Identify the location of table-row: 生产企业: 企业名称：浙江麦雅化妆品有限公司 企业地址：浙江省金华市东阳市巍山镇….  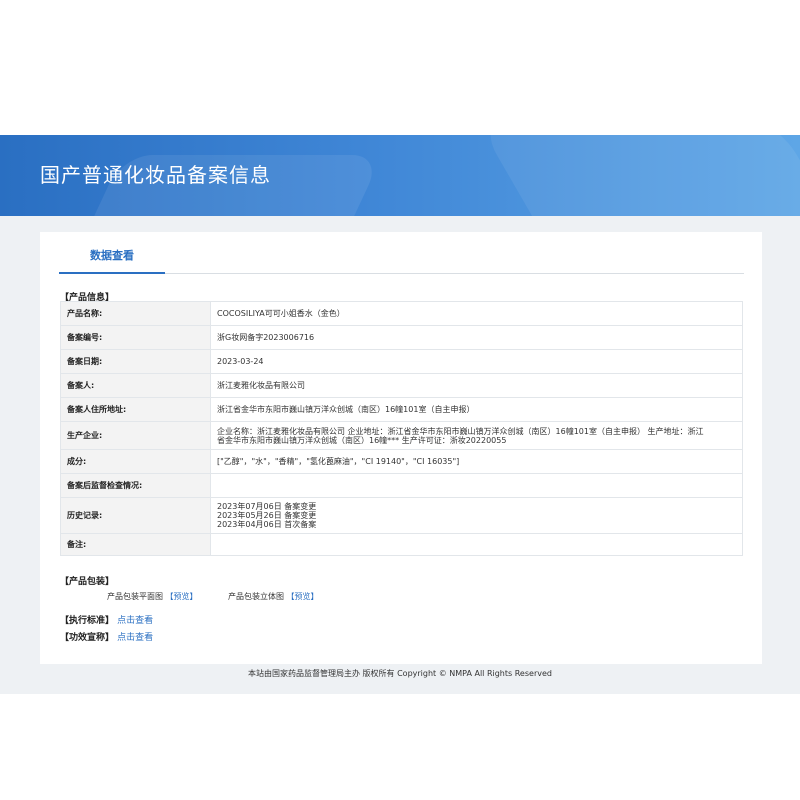
(401, 435).